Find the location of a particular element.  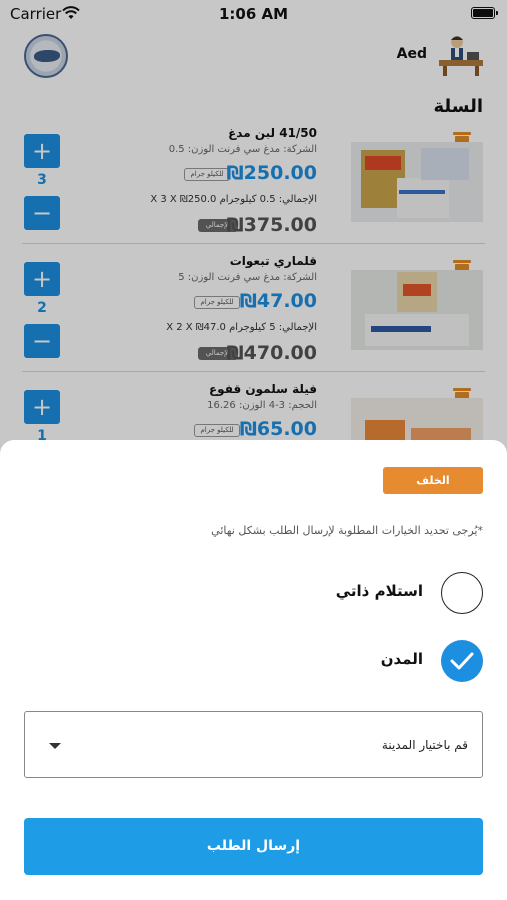

option-self-pickup: استلام ذاتي is located at coordinates (333, 593).